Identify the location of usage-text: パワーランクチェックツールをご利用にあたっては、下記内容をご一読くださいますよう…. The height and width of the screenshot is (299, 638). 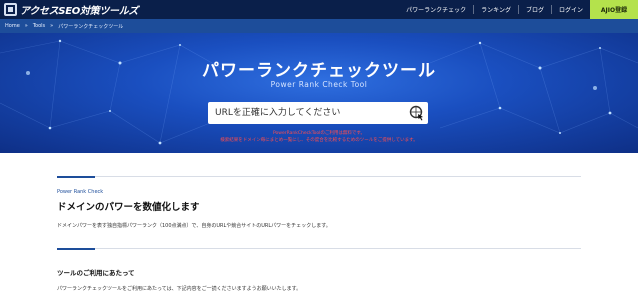
(179, 289).